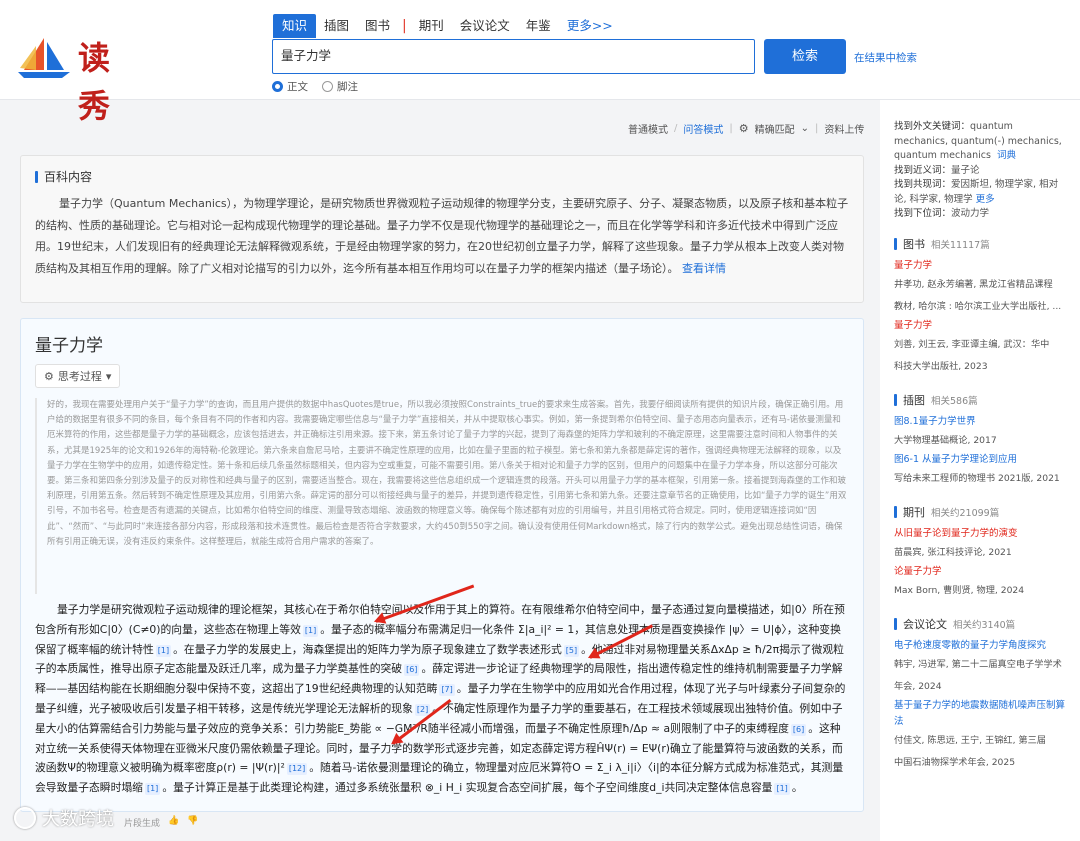  Describe the element at coordinates (336, 26) in the screenshot. I see `tab-illustration: 插图` at that location.